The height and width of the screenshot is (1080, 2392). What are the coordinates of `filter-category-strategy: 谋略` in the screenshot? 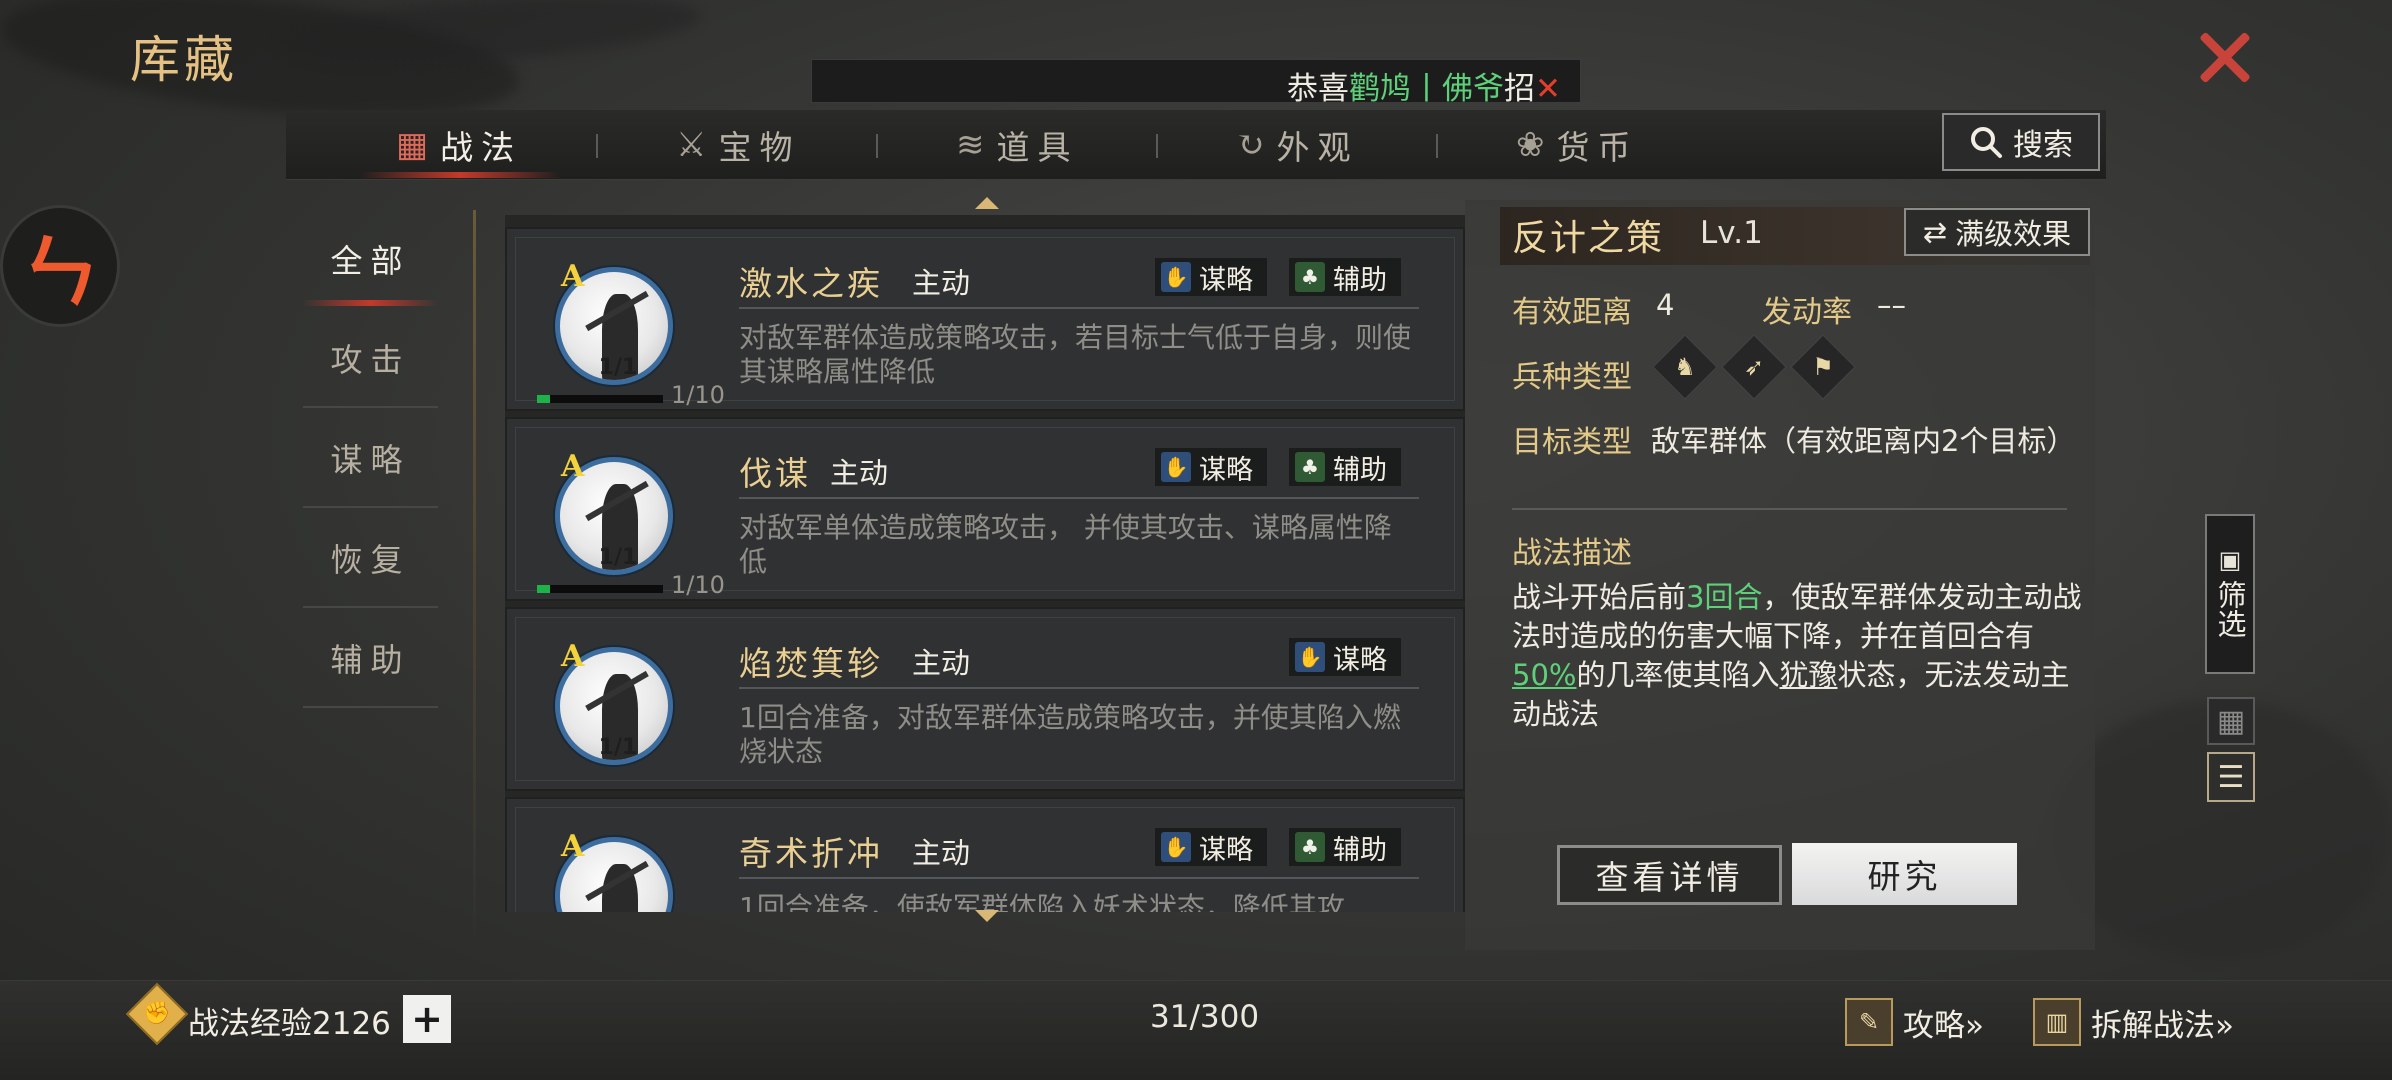 It's located at (370, 459).